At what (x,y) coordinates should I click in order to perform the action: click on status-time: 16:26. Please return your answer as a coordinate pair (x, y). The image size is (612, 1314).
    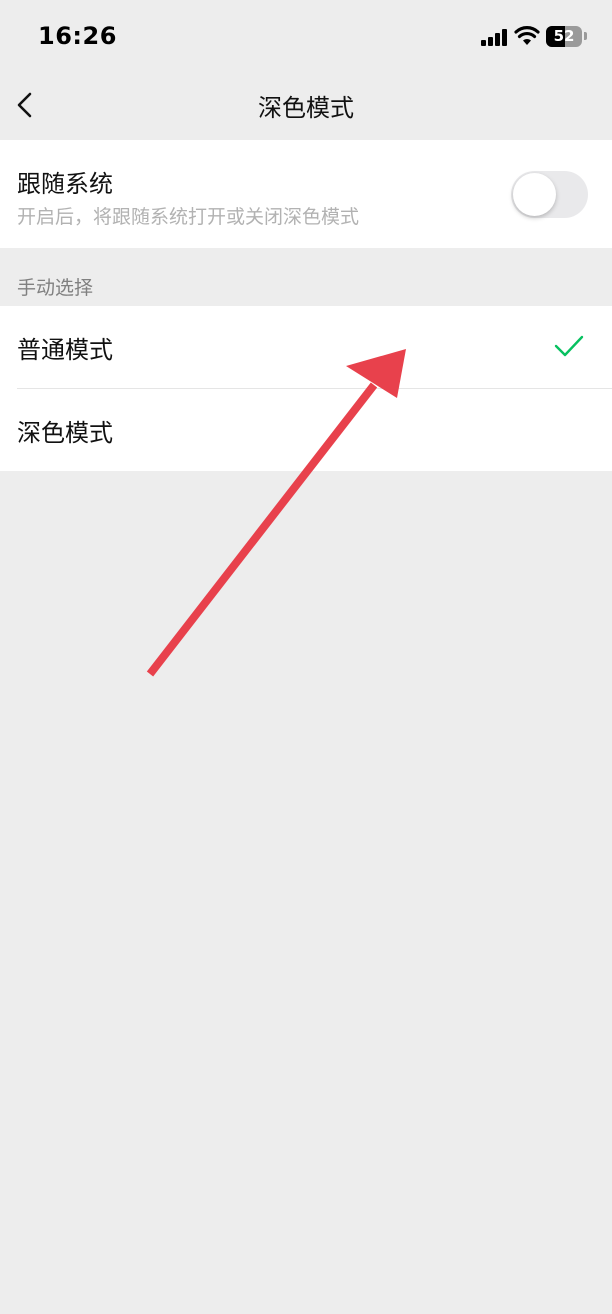
    Looking at the image, I should click on (77, 36).